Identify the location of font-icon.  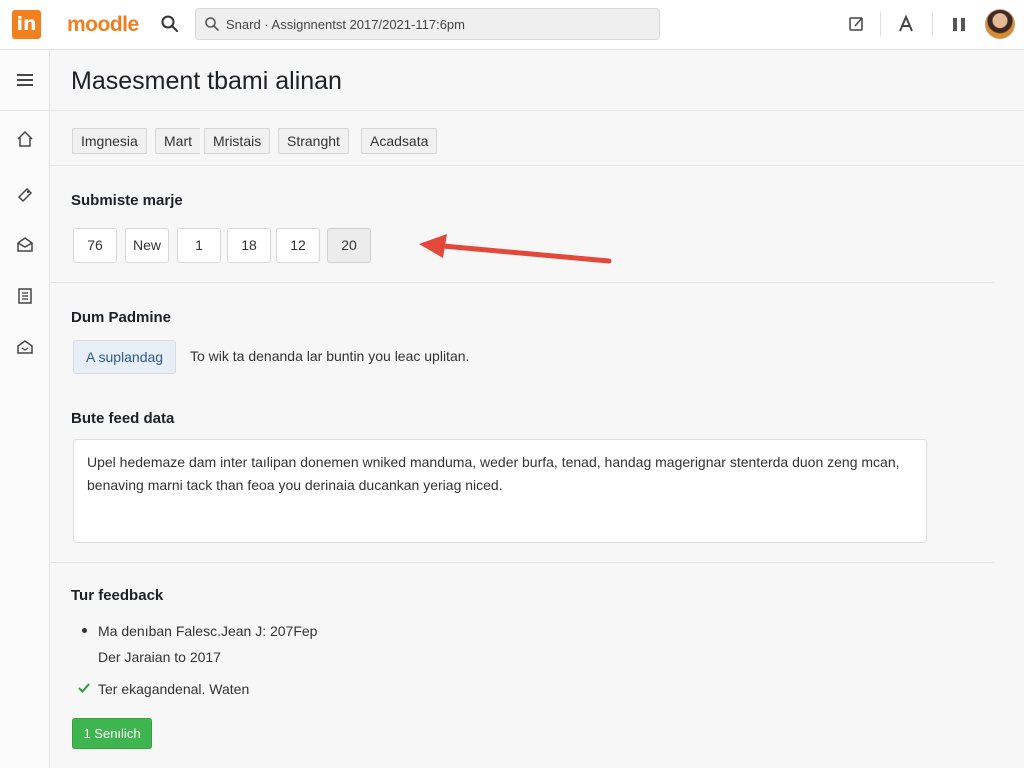
(906, 24).